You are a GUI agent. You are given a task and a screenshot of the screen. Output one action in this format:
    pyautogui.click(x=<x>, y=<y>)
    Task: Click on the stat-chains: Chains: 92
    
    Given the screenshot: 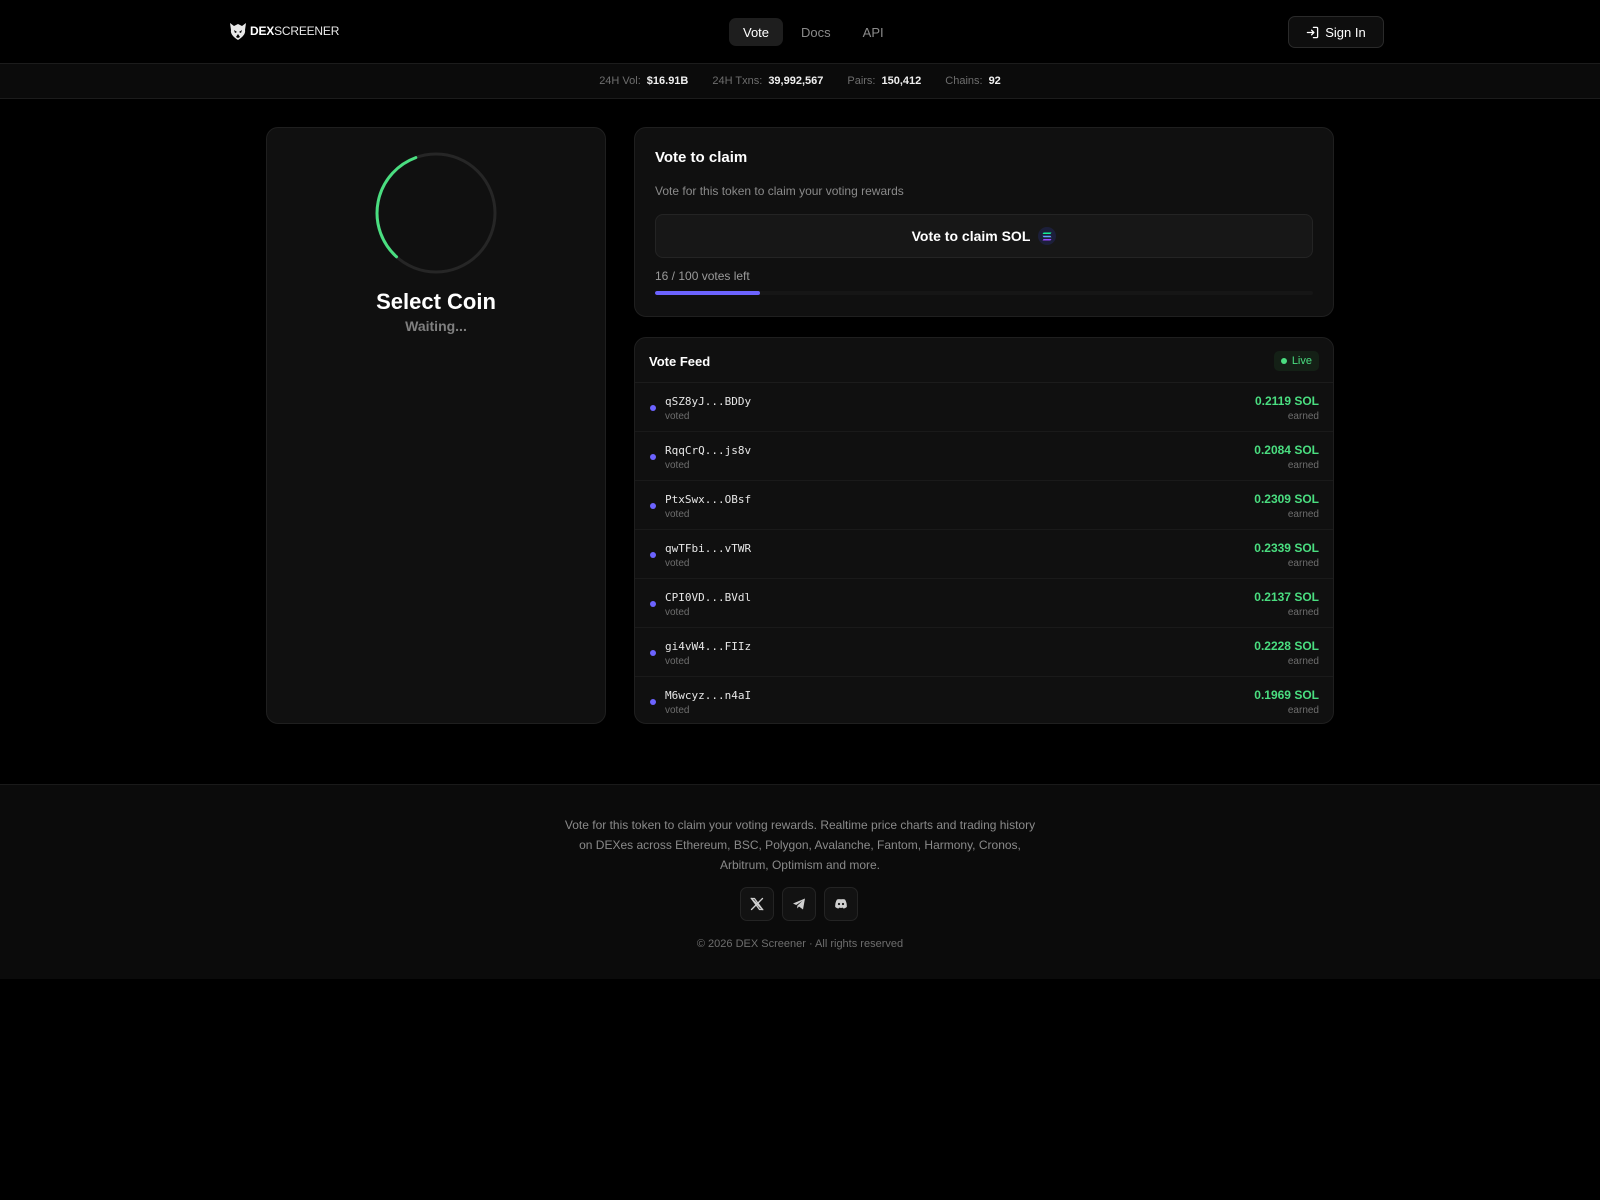 What is the action you would take?
    pyautogui.click(x=973, y=81)
    